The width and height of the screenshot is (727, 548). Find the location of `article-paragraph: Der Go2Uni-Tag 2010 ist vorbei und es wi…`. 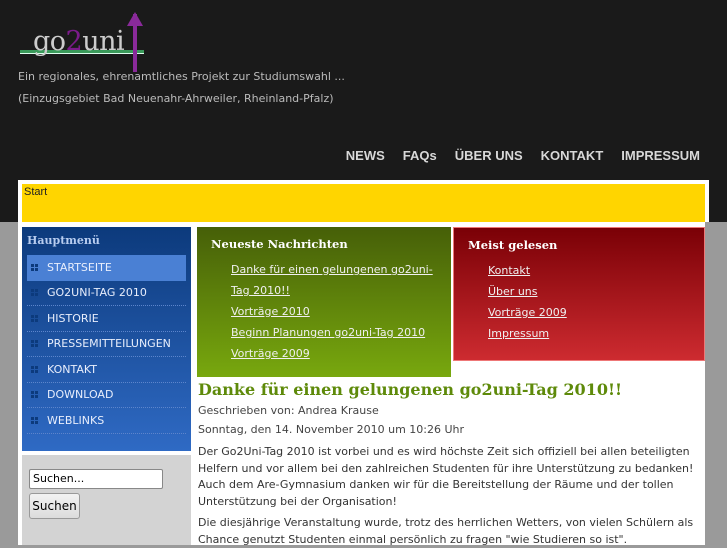

article-paragraph: Der Go2Uni-Tag 2010 ist vorbei und es wi… is located at coordinates (446, 476).